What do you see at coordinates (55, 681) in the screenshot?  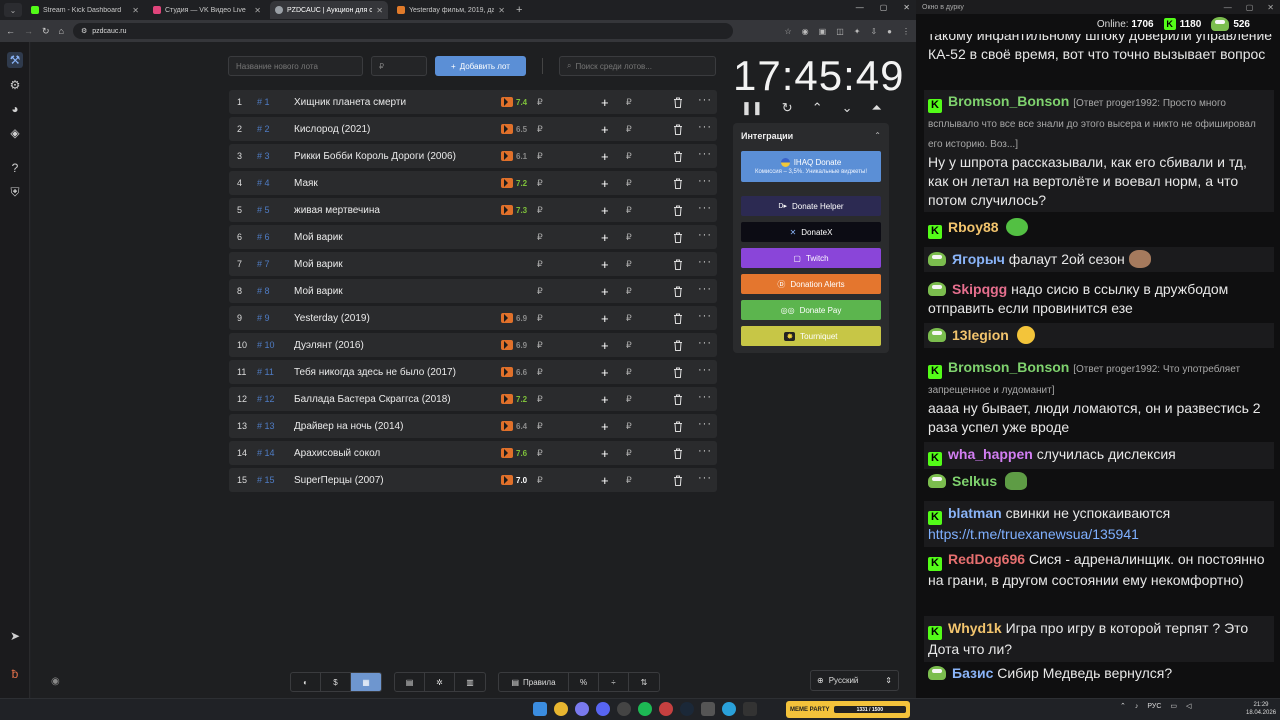 I see `eye-icon: ◉` at bounding box center [55, 681].